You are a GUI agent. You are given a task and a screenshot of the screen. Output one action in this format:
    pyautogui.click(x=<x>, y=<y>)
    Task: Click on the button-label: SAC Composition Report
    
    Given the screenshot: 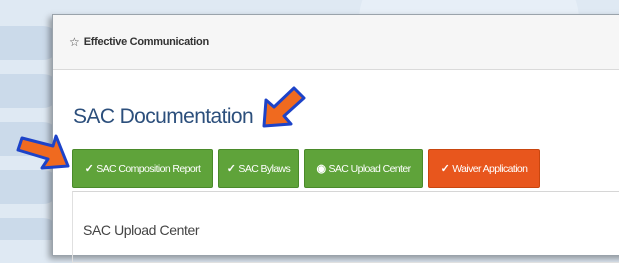 What is the action you would take?
    pyautogui.click(x=148, y=168)
    